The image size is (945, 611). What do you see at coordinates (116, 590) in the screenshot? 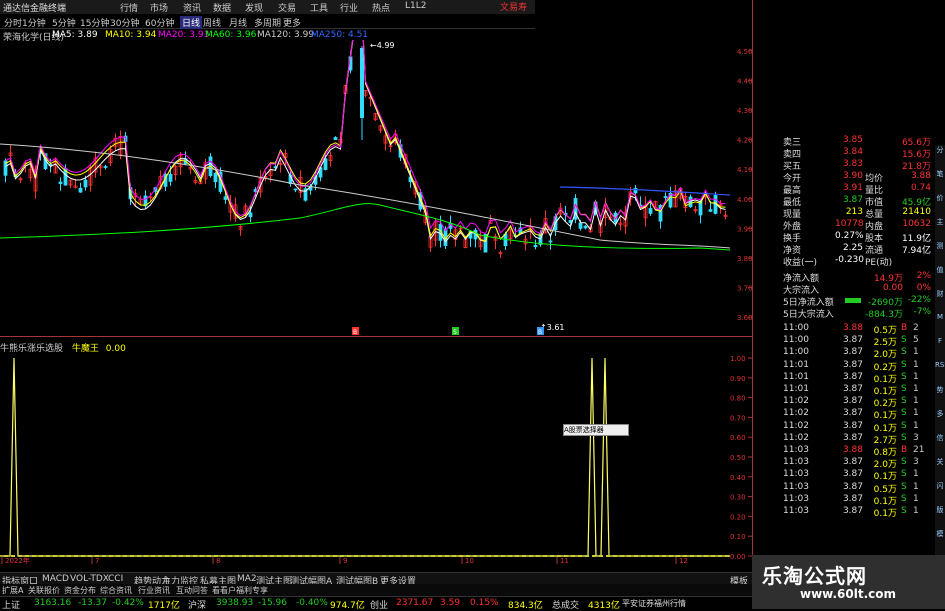
I see `info-tab-3: 综合资讯` at bounding box center [116, 590].